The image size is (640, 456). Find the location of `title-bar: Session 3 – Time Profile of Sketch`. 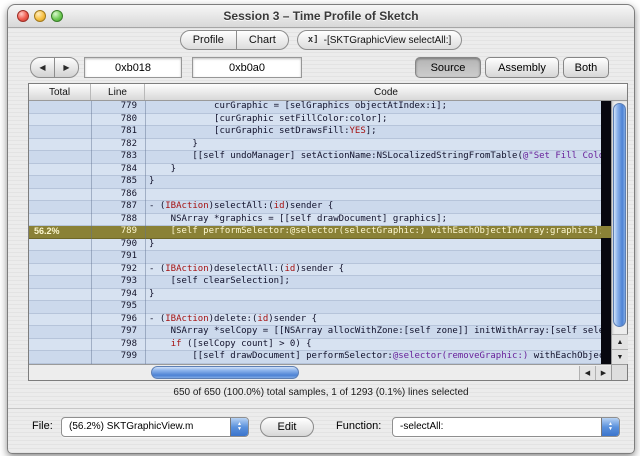

title-bar: Session 3 – Time Profile of Sketch is located at coordinates (321, 16).